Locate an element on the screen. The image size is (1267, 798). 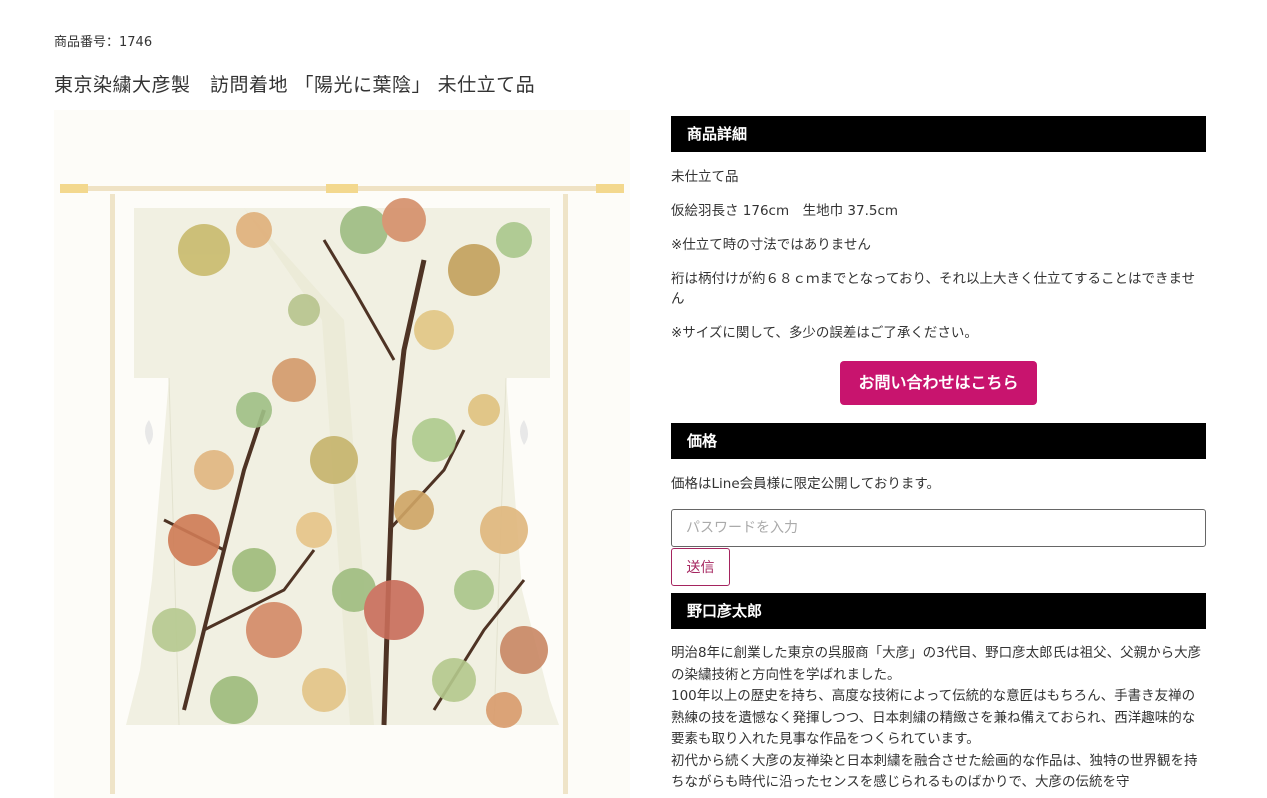
contact-button: お問い合わせはこちら is located at coordinates (938, 383).